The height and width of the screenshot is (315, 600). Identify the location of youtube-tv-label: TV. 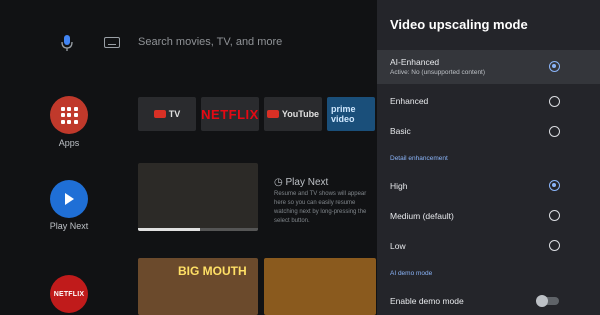
(174, 114).